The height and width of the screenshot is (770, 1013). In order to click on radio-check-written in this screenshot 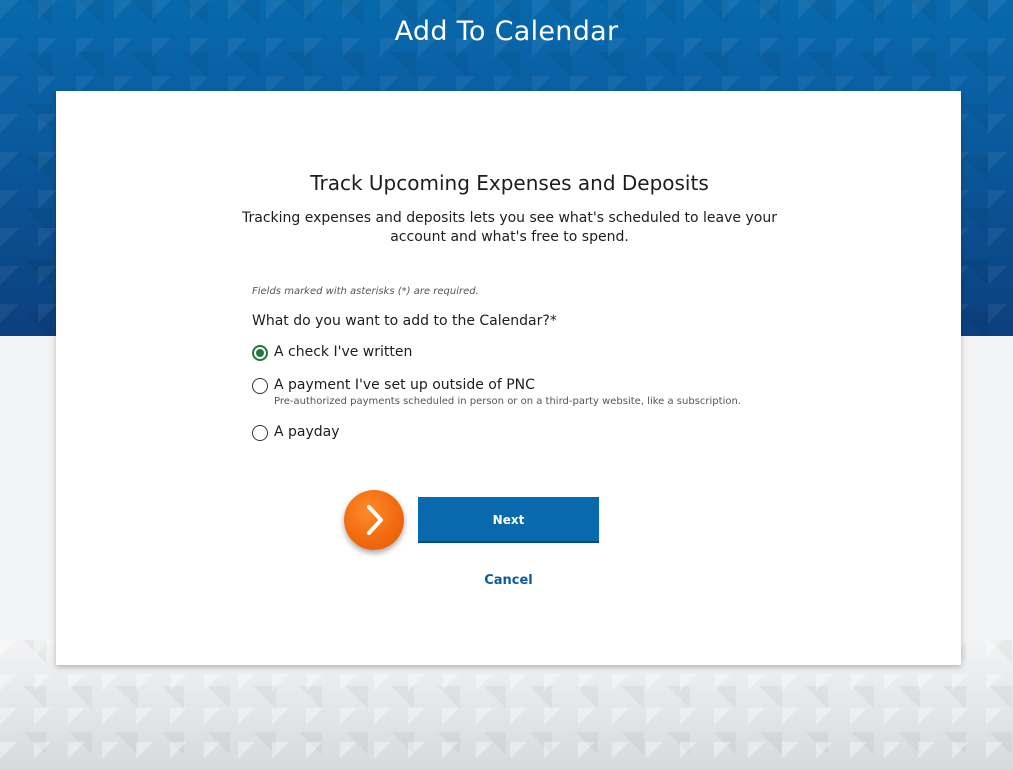, I will do `click(260, 353)`.